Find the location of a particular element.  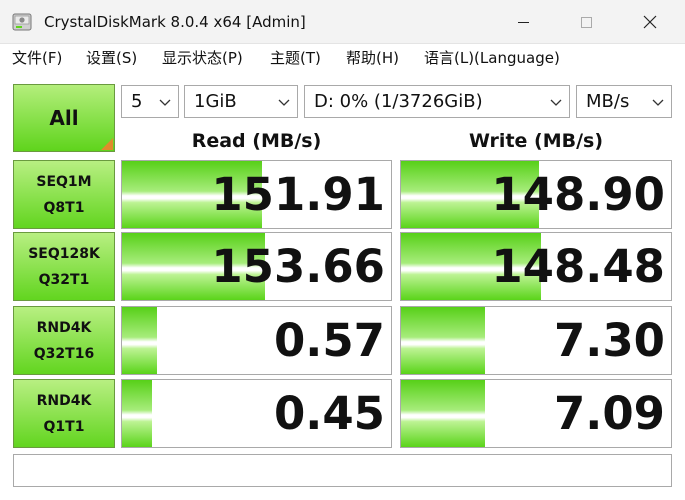

test-button-seq128k-q32t1: SEQ128K Q32T1 is located at coordinates (64, 266).